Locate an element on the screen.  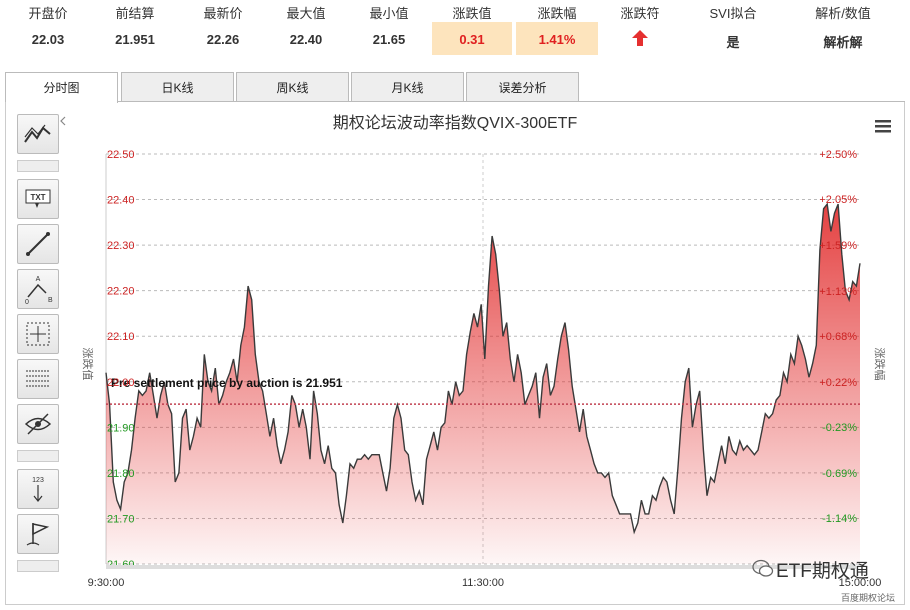
count-tool: 123 is located at coordinates (38, 489).